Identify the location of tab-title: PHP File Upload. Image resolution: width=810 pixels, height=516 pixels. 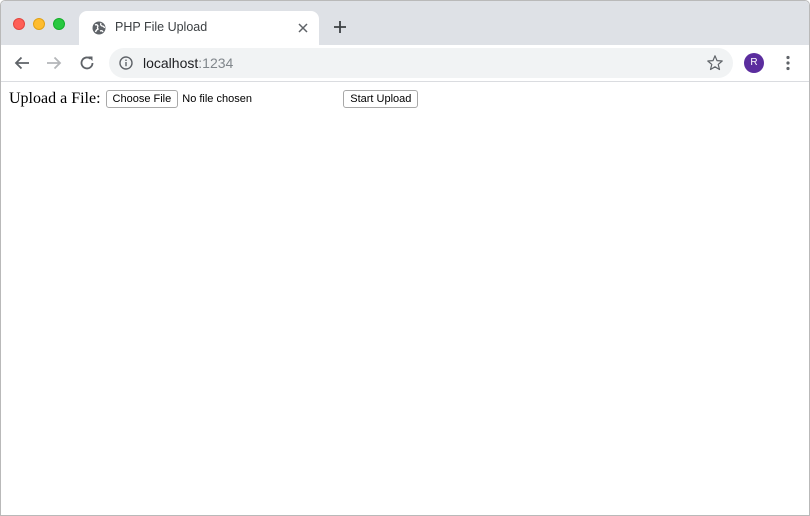
(161, 27).